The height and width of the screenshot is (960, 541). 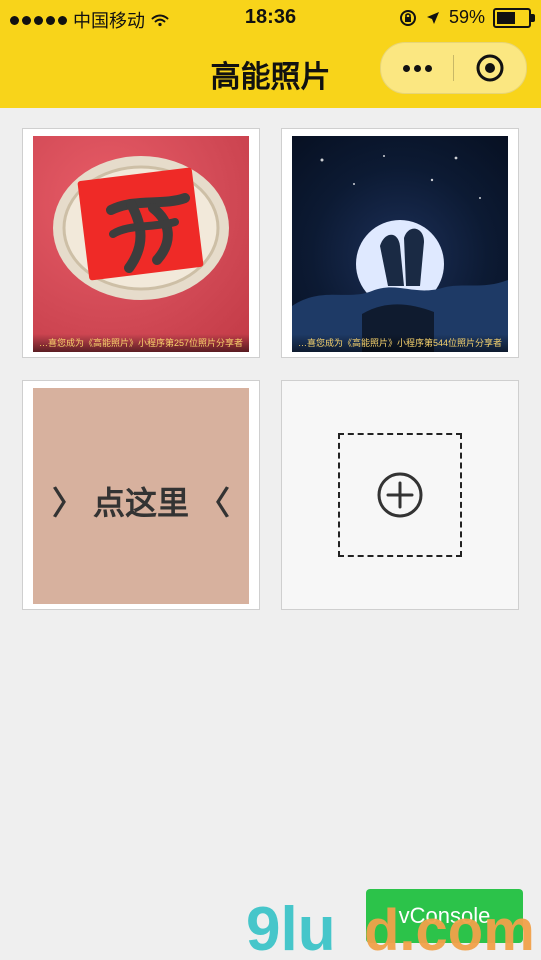 I want to click on photo-tile-1: …喜您成为《高能照片》小程序第257位照片分享者, so click(x=141, y=243).